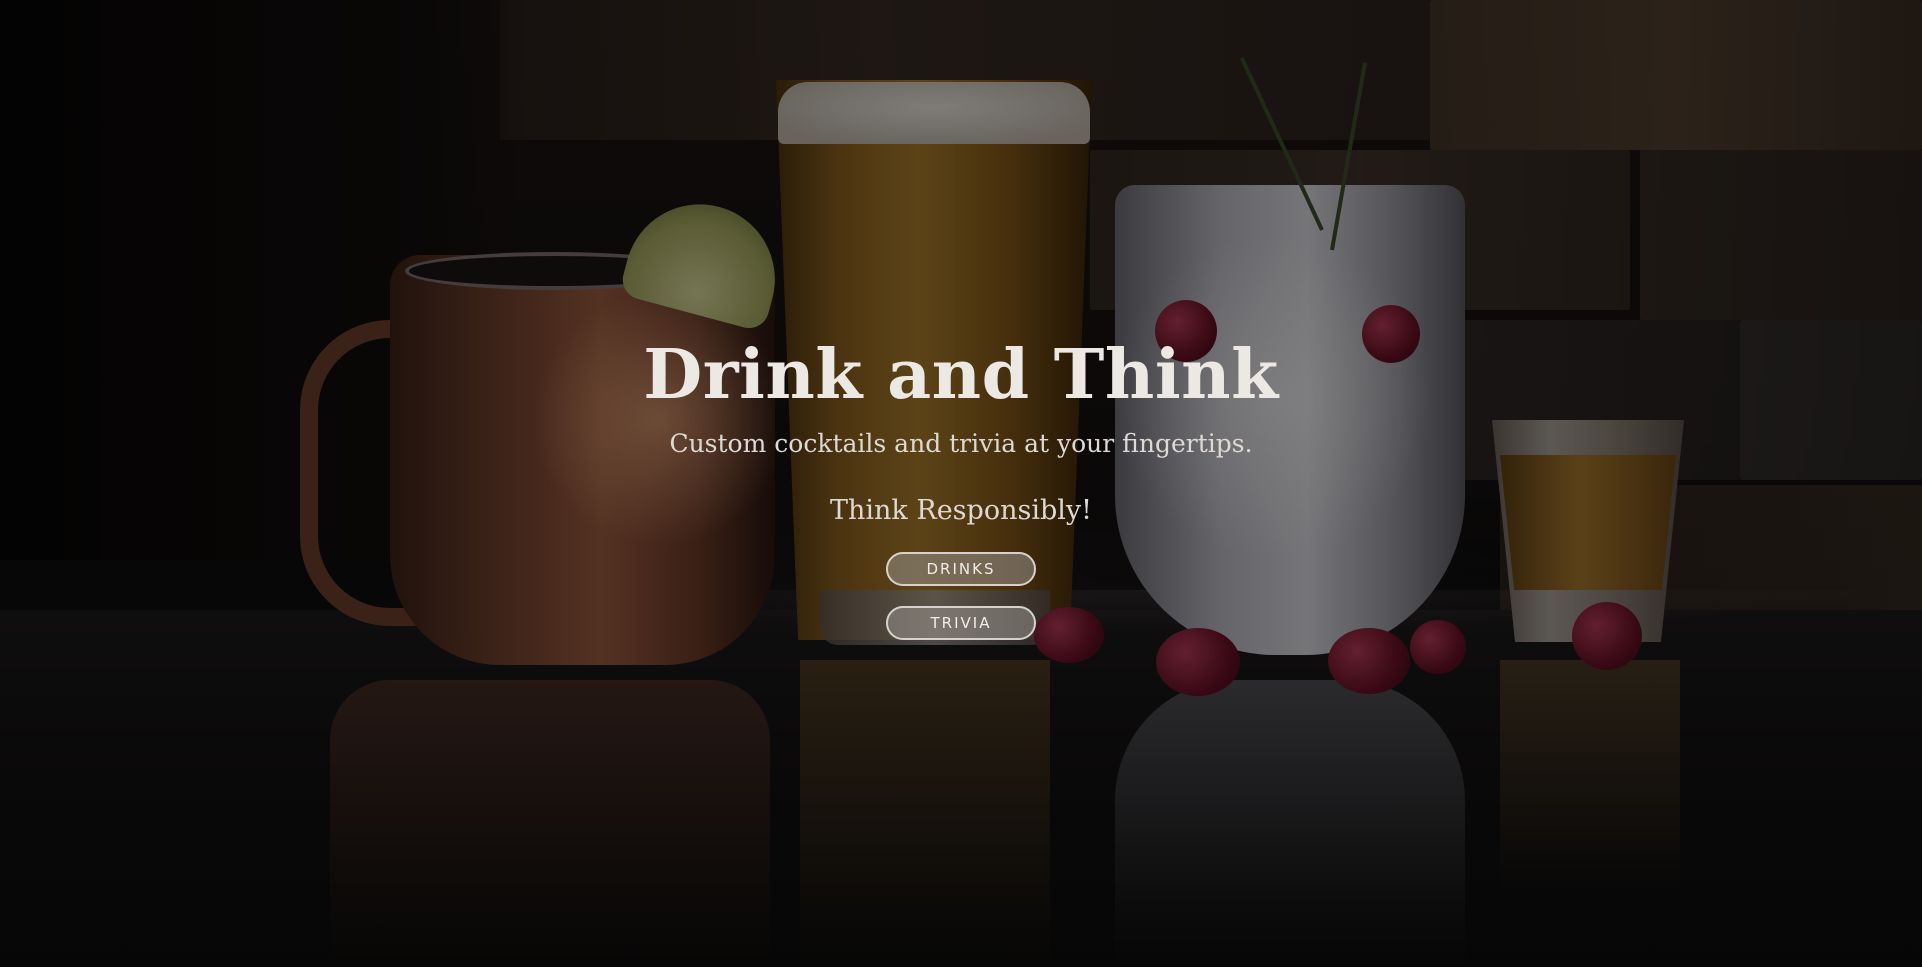  Describe the element at coordinates (961, 510) in the screenshot. I see `hero-tagline: Think Responsibly!` at that location.